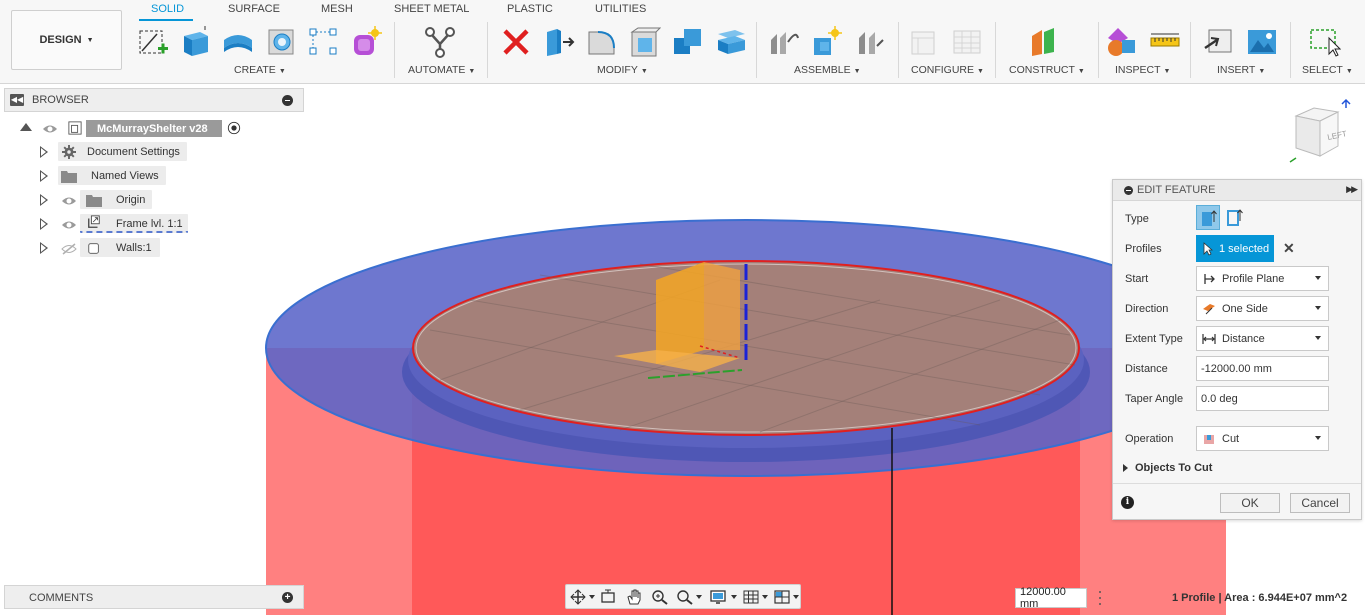 This screenshot has width=1365, height=615. What do you see at coordinates (1122, 42) in the screenshot?
I see `interference-icon` at bounding box center [1122, 42].